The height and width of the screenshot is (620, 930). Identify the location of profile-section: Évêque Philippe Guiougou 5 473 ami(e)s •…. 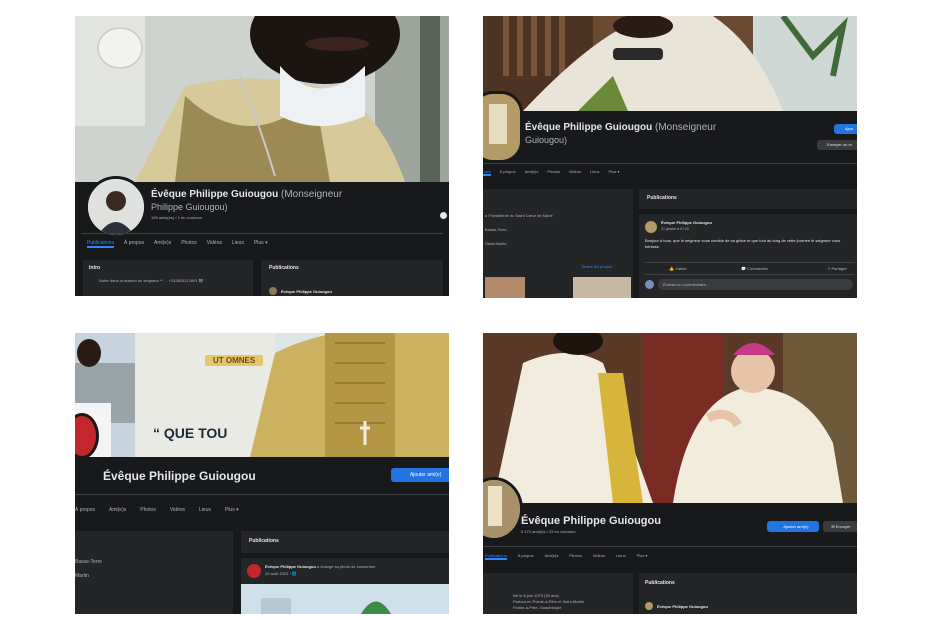
(670, 545).